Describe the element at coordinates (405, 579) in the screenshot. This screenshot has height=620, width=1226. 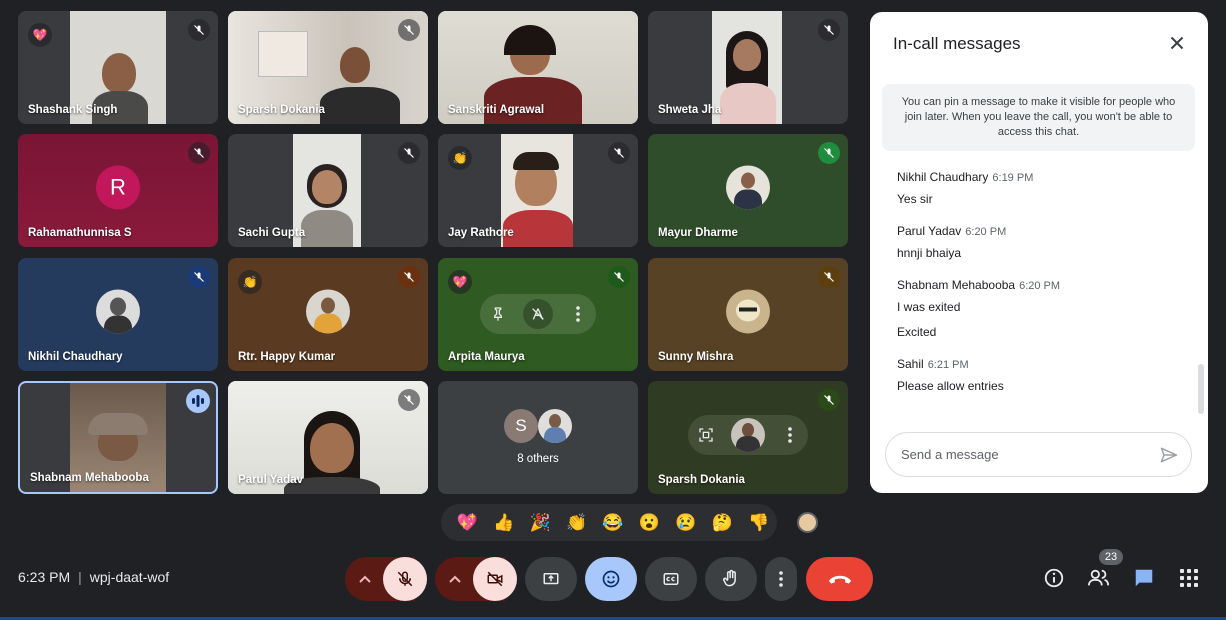
I see `microphone-toggle-button` at that location.